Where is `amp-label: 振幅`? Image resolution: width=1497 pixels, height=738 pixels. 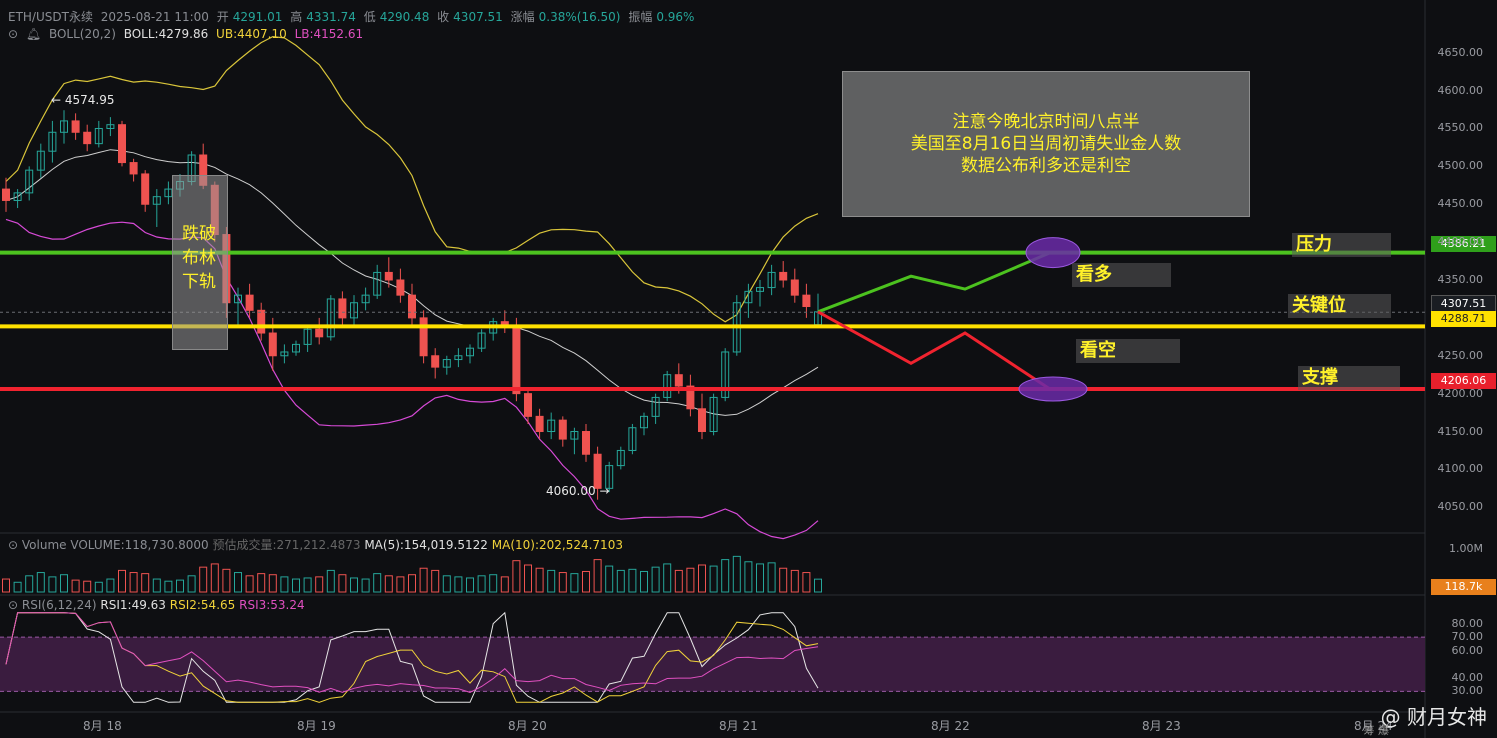 amp-label: 振幅 is located at coordinates (640, 17).